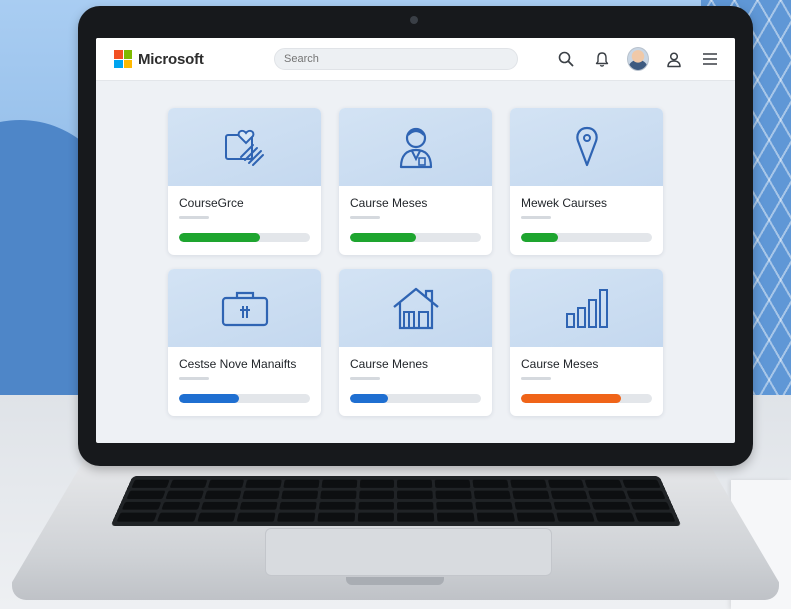  I want to click on course-card: Cestse Nove Manaifts, so click(244, 342).